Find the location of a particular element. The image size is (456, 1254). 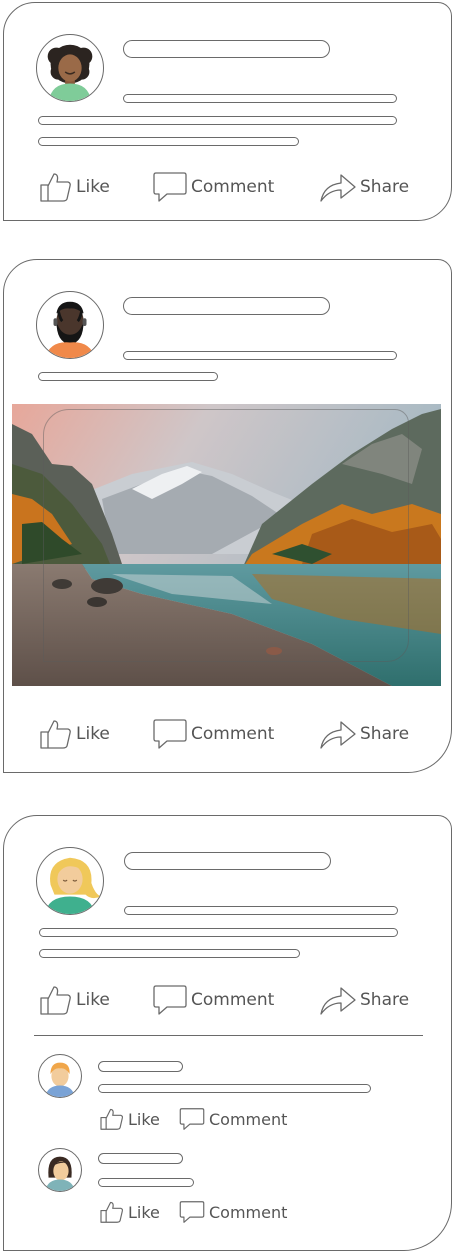

post-2-comment-button: Comment is located at coordinates (213, 734).